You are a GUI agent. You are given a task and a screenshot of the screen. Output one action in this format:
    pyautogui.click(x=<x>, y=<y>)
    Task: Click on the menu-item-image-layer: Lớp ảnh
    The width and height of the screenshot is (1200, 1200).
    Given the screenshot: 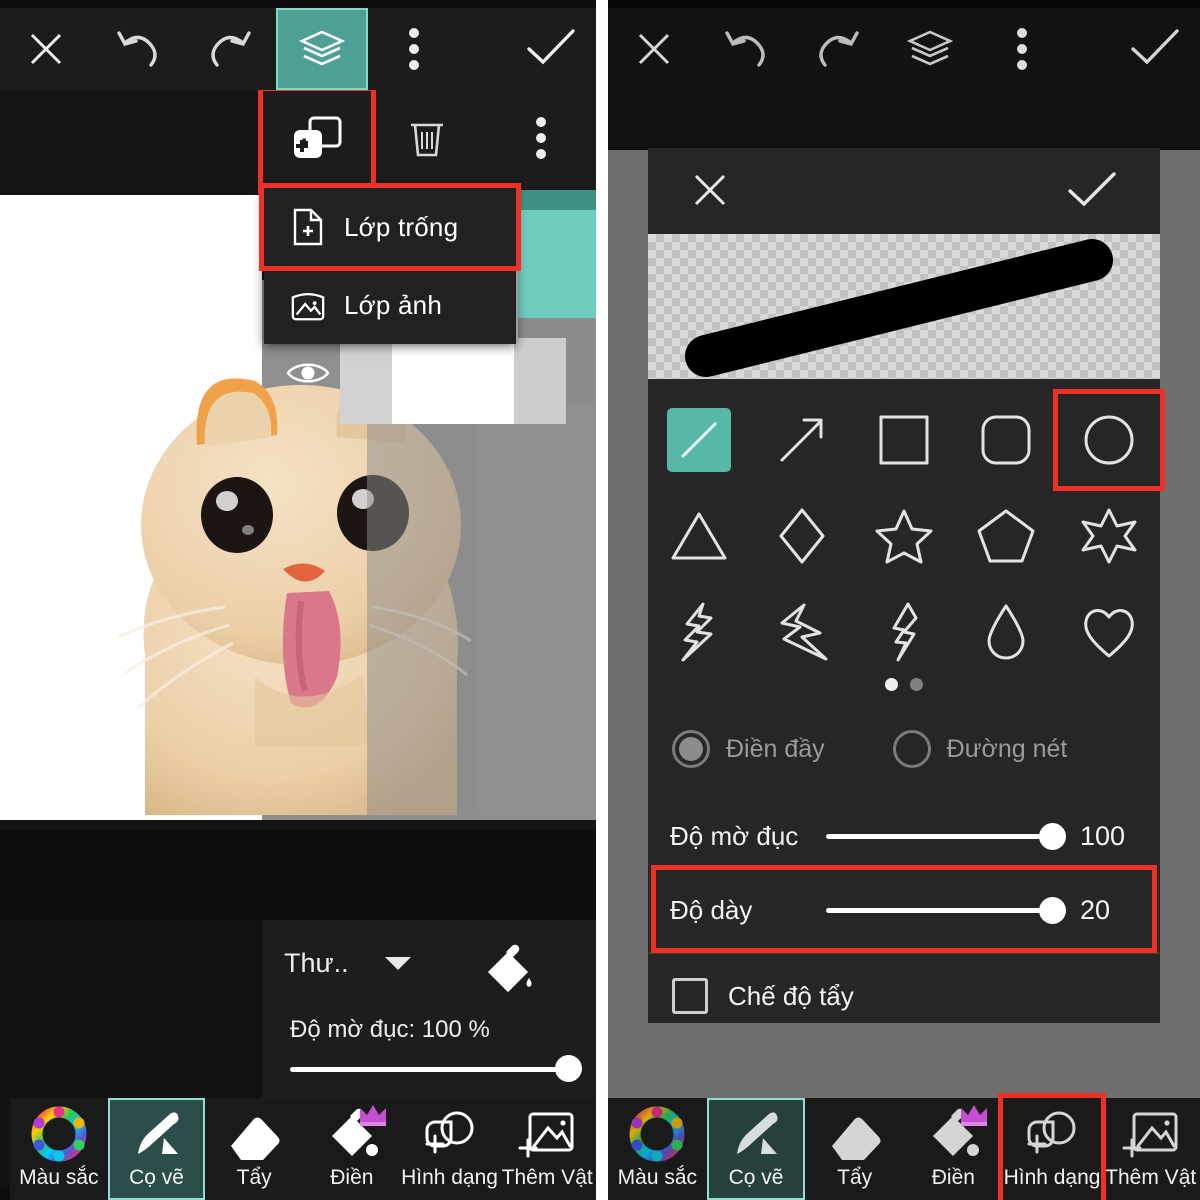 What is the action you would take?
    pyautogui.click(x=390, y=305)
    